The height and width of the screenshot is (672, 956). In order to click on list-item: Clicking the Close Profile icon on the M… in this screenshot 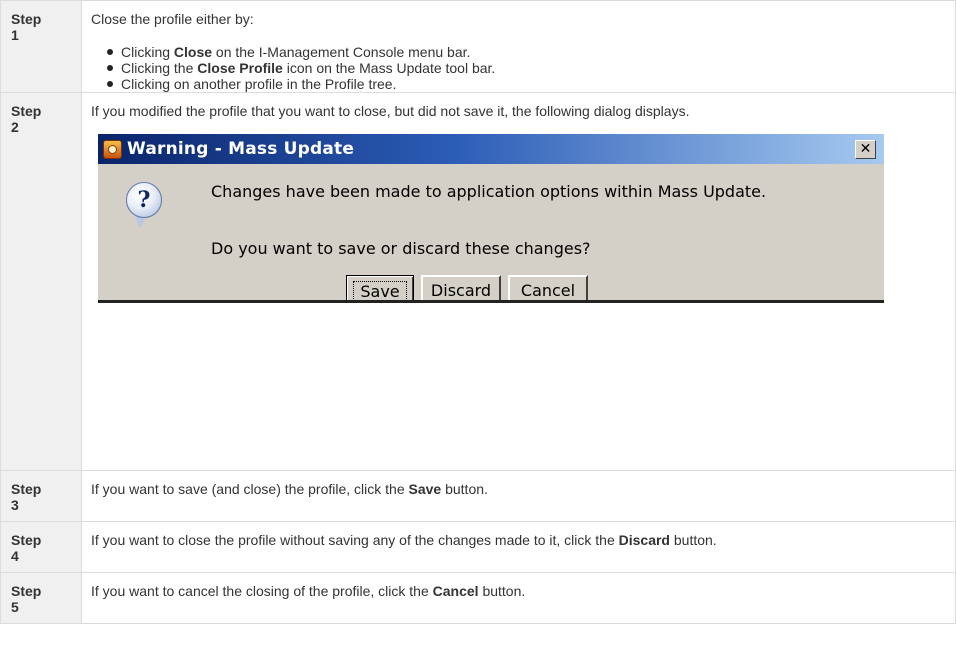, I will do `click(526, 68)`.